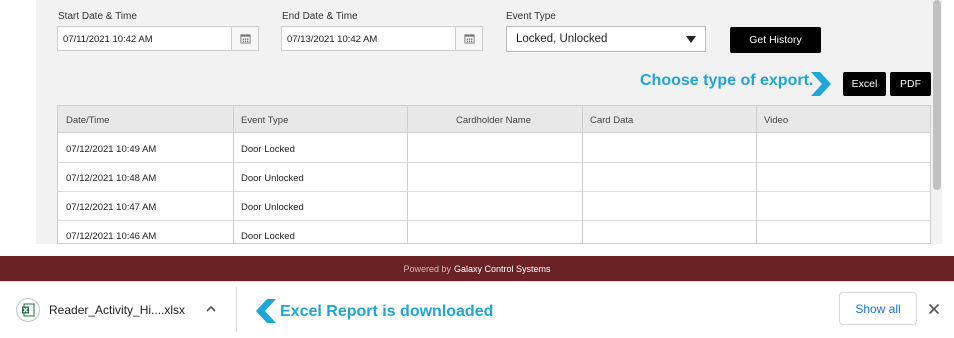 This screenshot has width=954, height=338. What do you see at coordinates (776, 120) in the screenshot?
I see `header-video: Video` at bounding box center [776, 120].